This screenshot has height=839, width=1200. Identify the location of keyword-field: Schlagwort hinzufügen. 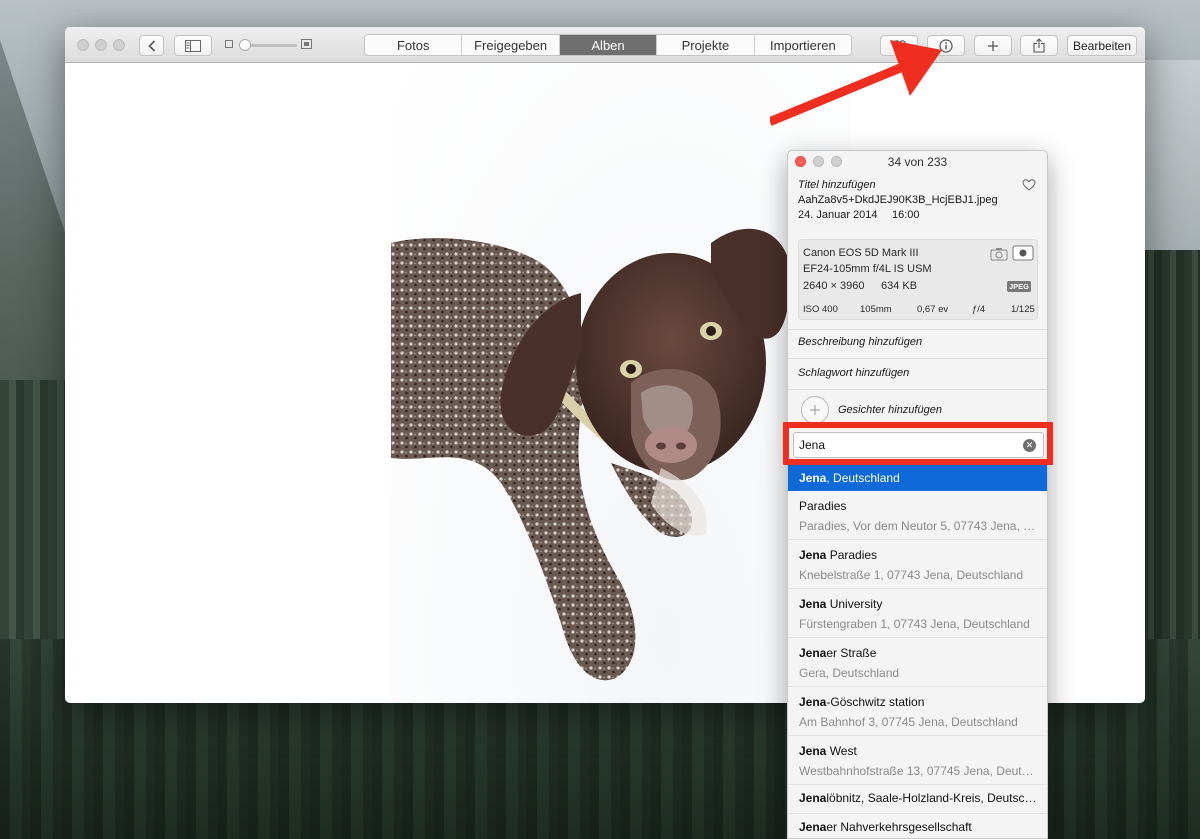
(853, 373).